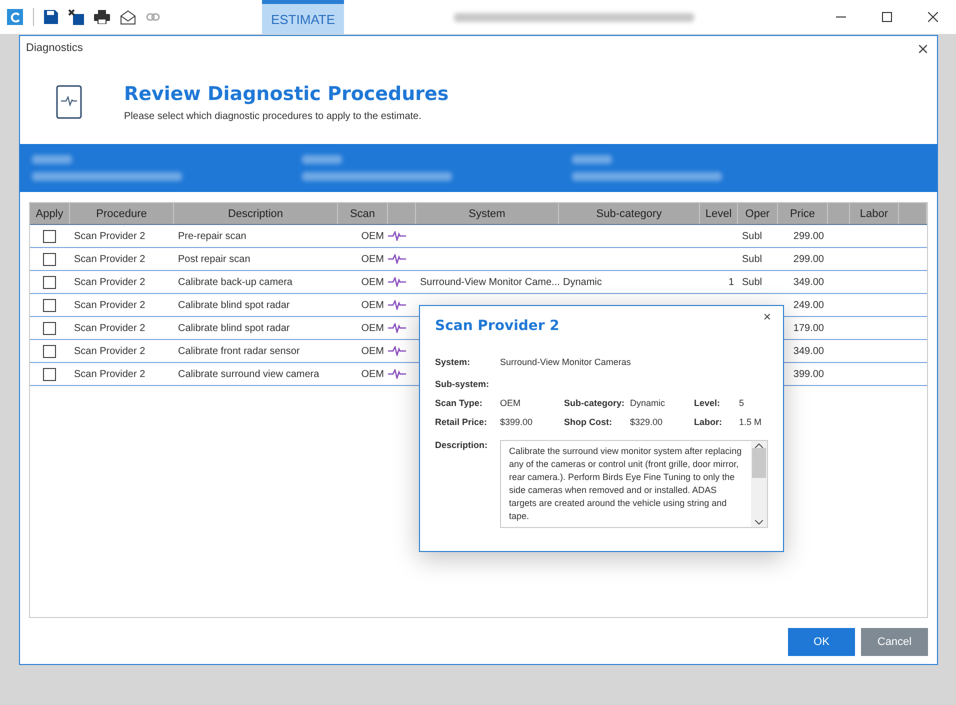  Describe the element at coordinates (15, 17) in the screenshot. I see `app-logo-icon` at that location.